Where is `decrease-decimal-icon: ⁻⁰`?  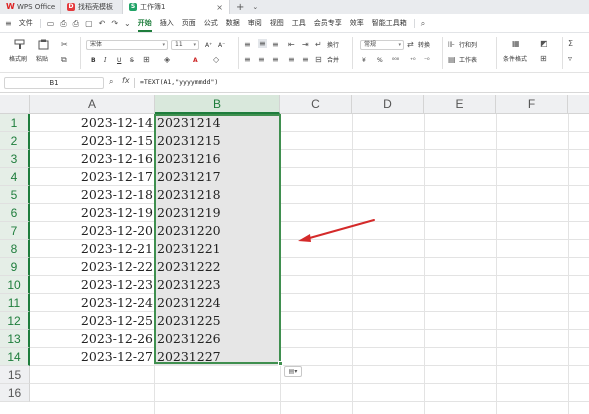
decrease-decimal-icon: ⁻⁰ is located at coordinates (427, 60).